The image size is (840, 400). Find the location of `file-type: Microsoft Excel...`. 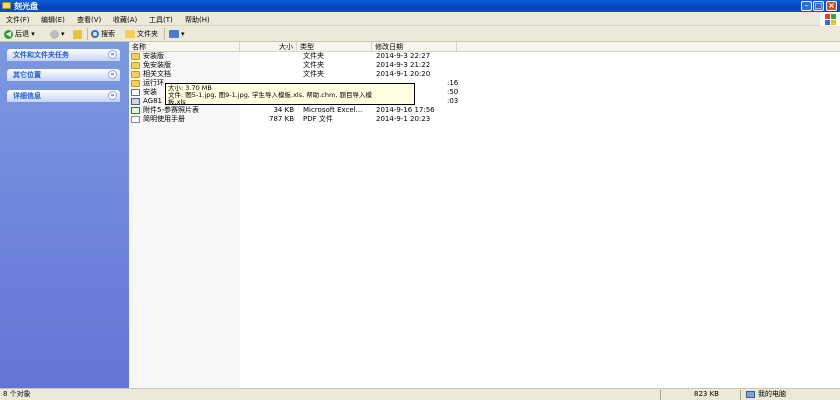

file-type: Microsoft Excel... is located at coordinates (333, 110).